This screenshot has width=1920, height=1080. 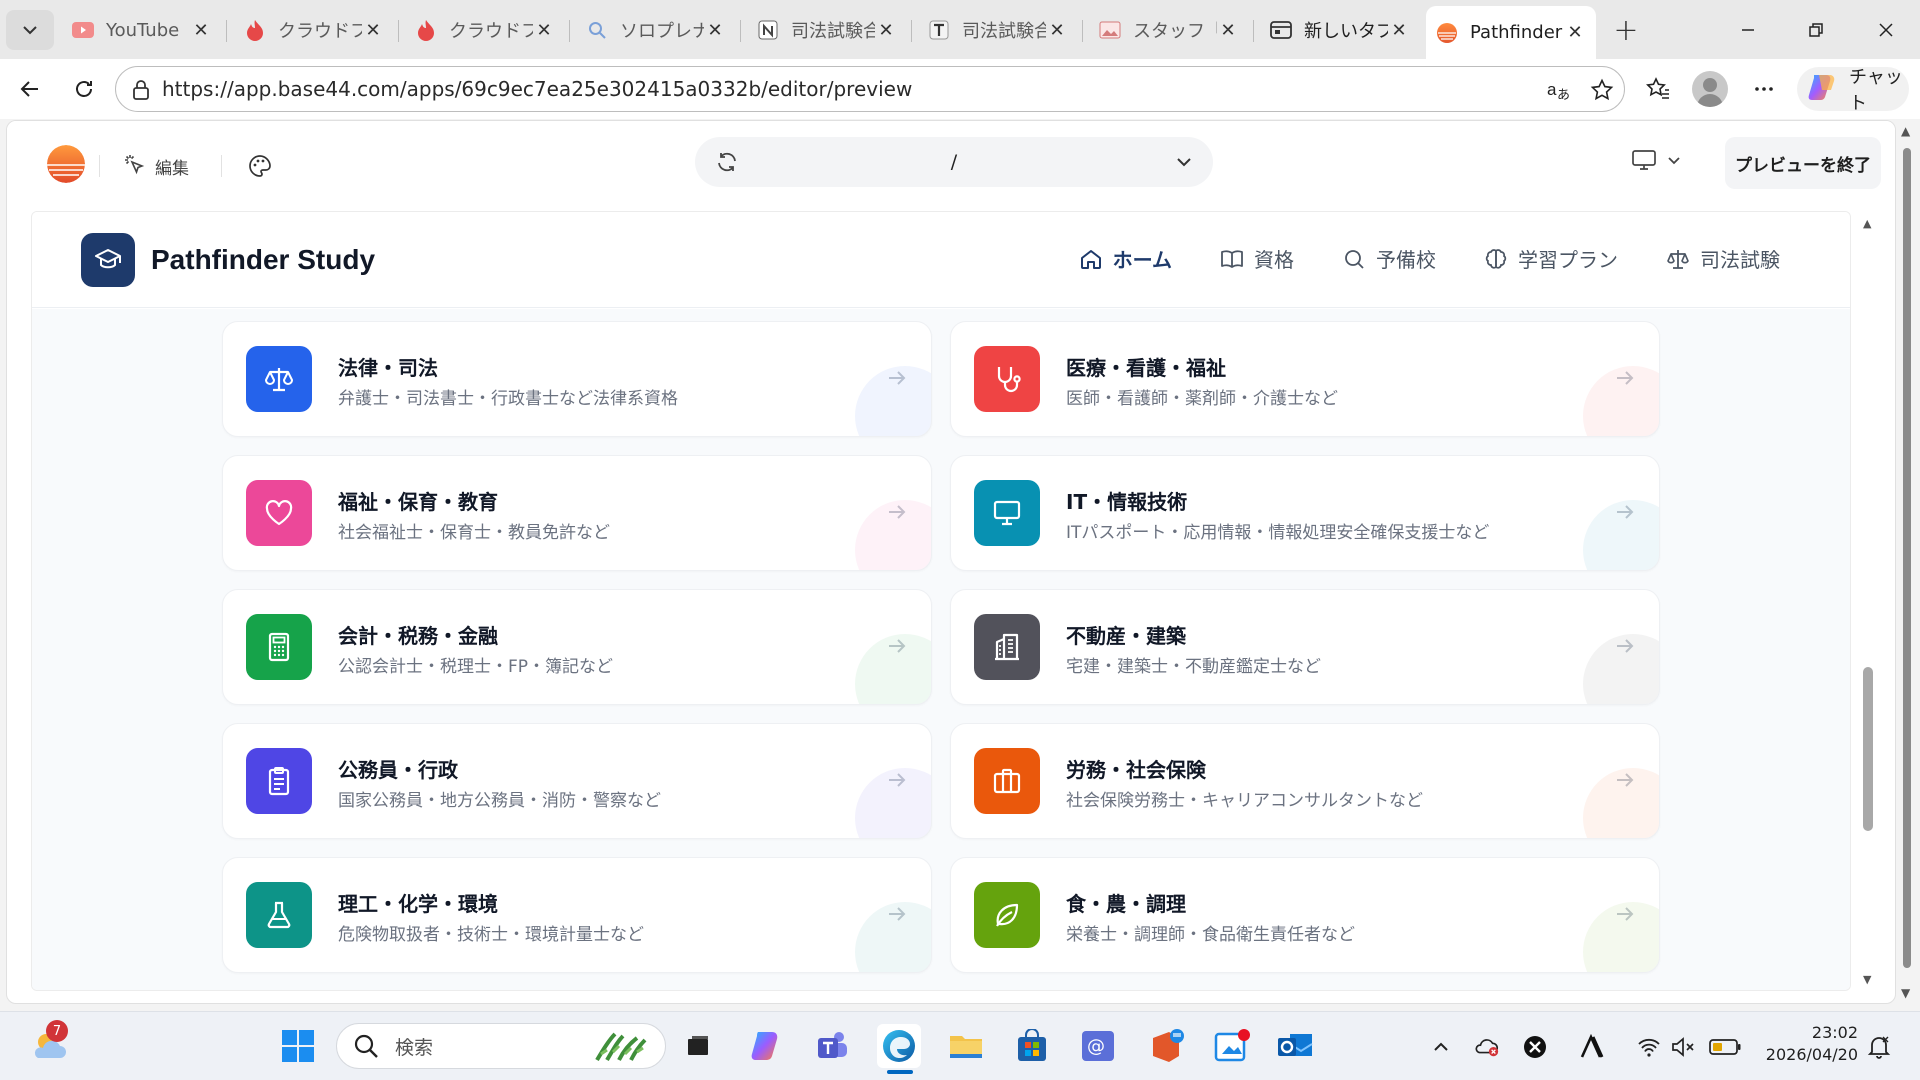 I want to click on nav-bar-exam: 司法試験, so click(x=1723, y=258).